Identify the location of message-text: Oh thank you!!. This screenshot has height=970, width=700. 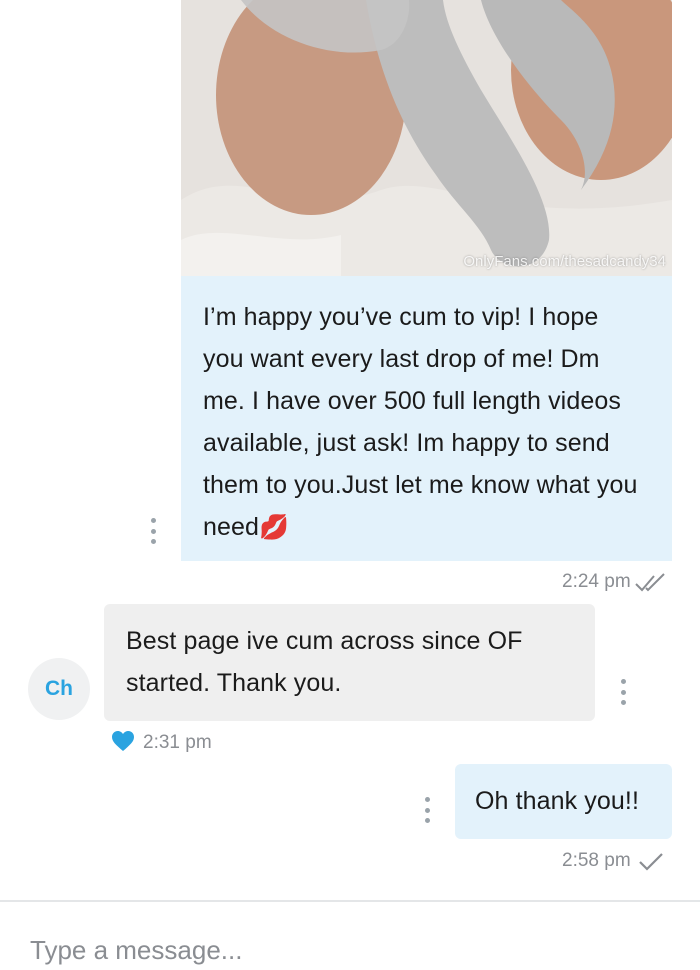
(557, 801).